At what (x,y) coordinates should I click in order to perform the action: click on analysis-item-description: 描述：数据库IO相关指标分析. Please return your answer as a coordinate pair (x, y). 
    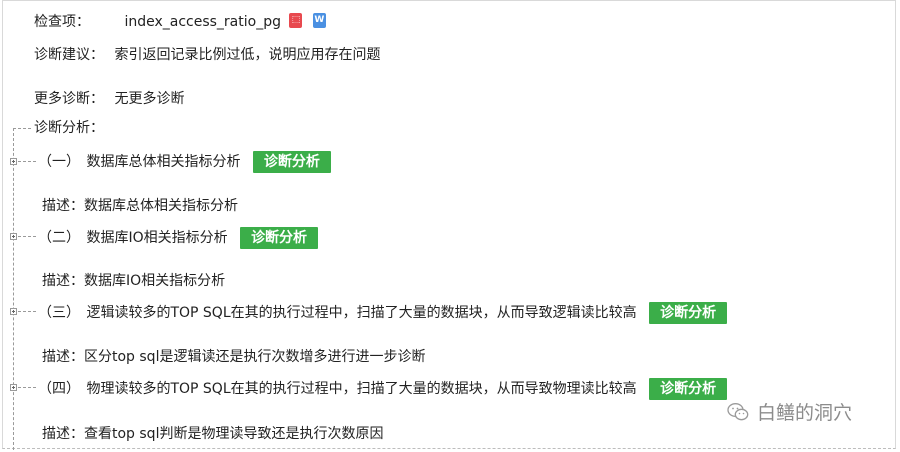
    Looking at the image, I should click on (134, 281).